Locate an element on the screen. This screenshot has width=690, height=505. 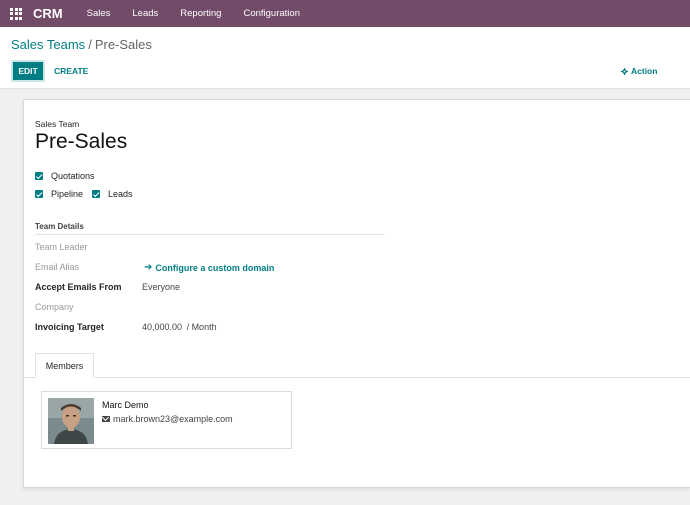
action-label: Action is located at coordinates (644, 71).